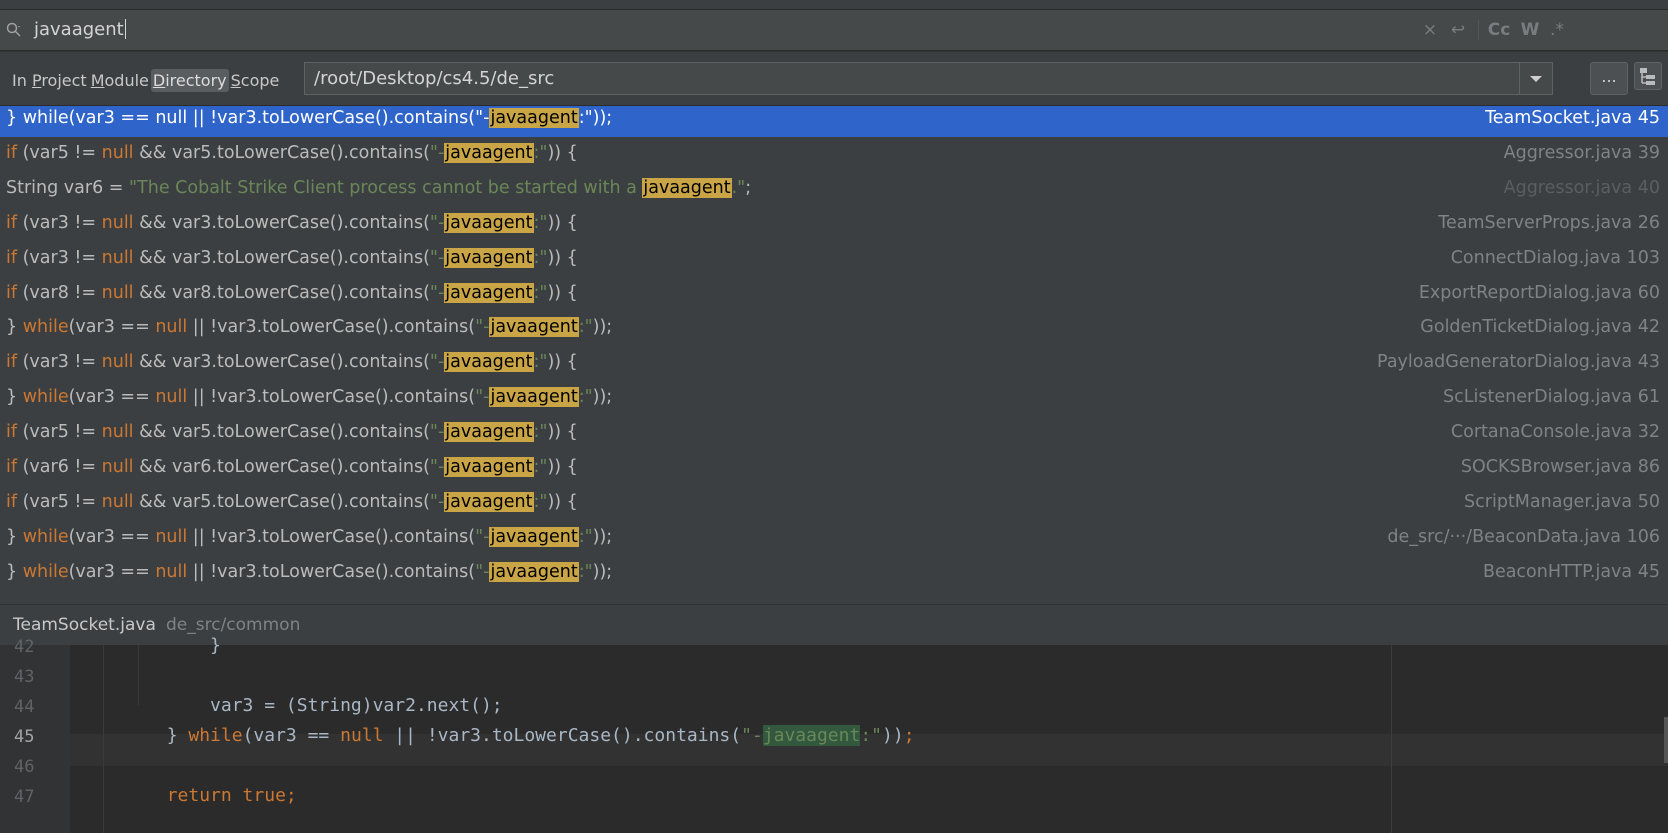  What do you see at coordinates (49, 80) in the screenshot?
I see `tab-in-project: In Project` at bounding box center [49, 80].